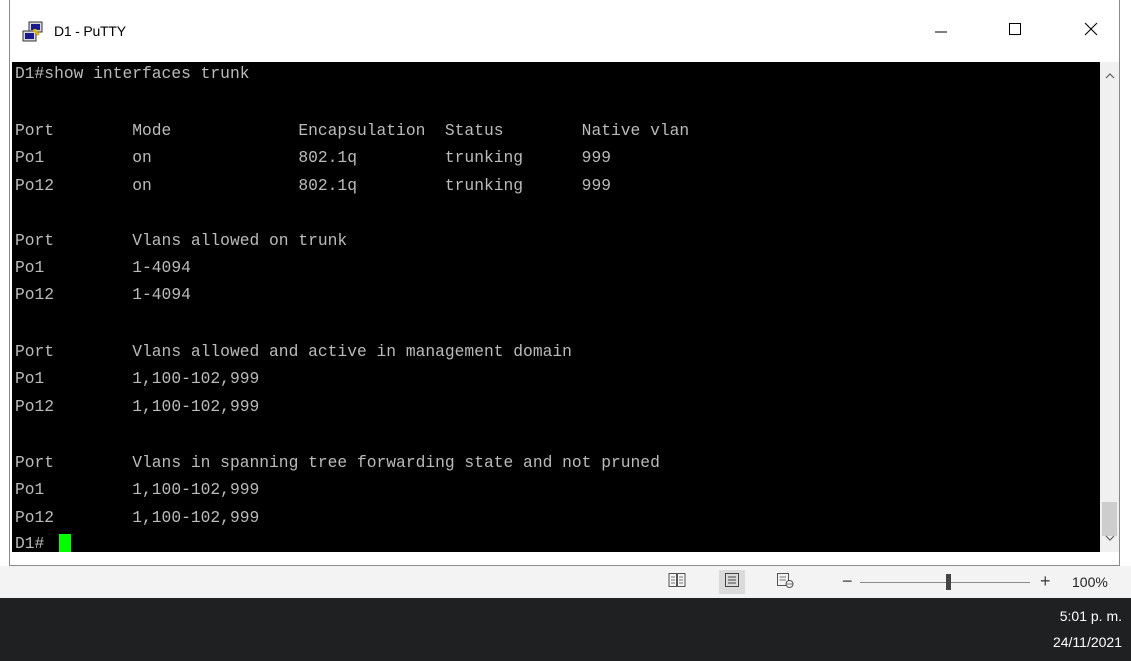 The width and height of the screenshot is (1131, 661). I want to click on scroll-up-button, so click(1109, 76).